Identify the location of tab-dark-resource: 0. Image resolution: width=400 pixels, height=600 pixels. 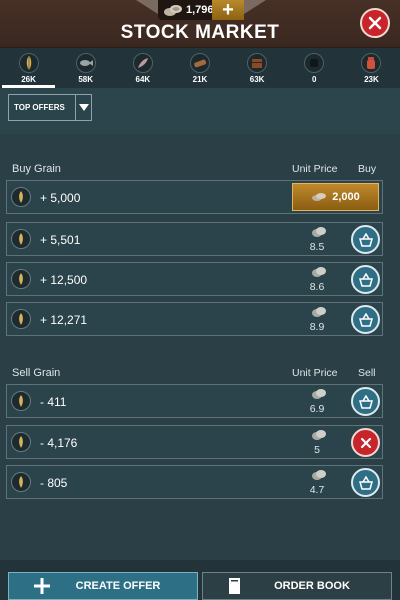
(314, 68).